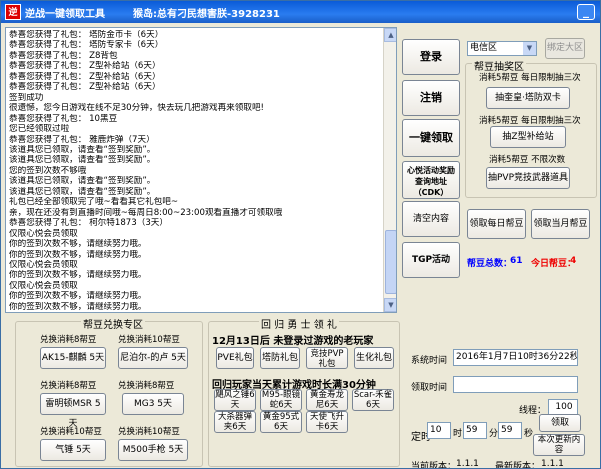 The image size is (601, 469). Describe the element at coordinates (475, 430) in the screenshot. I see `timer-minute-input: 59` at that location.